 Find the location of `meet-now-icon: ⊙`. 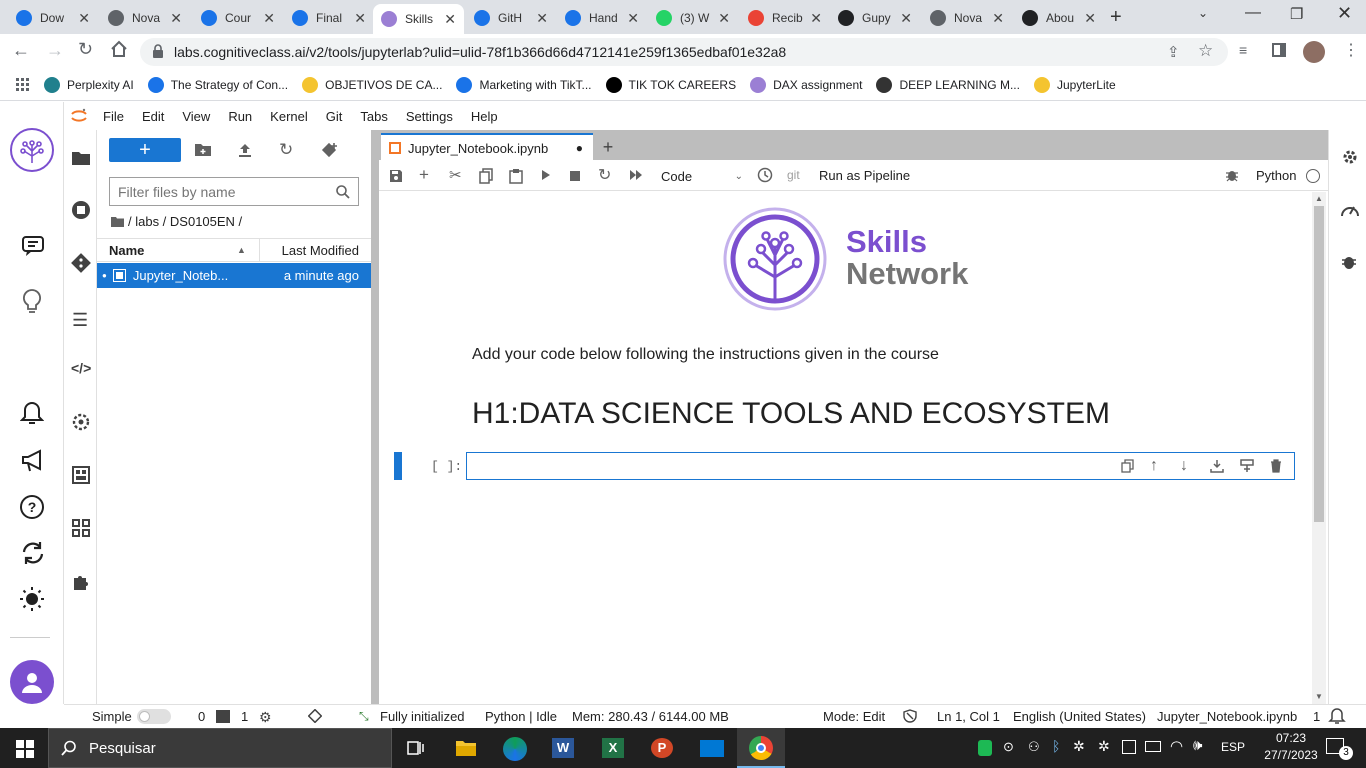

meet-now-icon: ⊙ is located at coordinates (1008, 747).